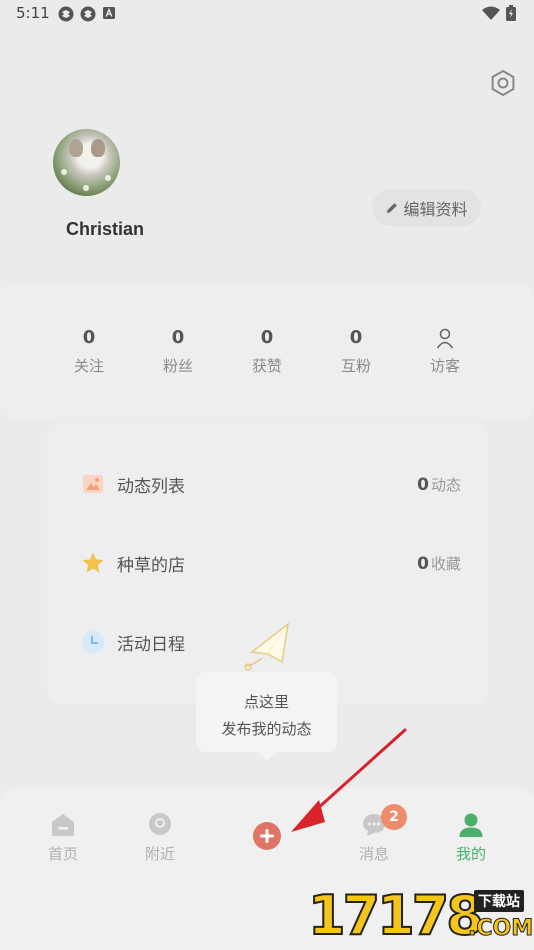 Image resolution: width=534 pixels, height=950 pixels. Describe the element at coordinates (499, 901) in the screenshot. I see `watermark-tag: 下载站` at that location.